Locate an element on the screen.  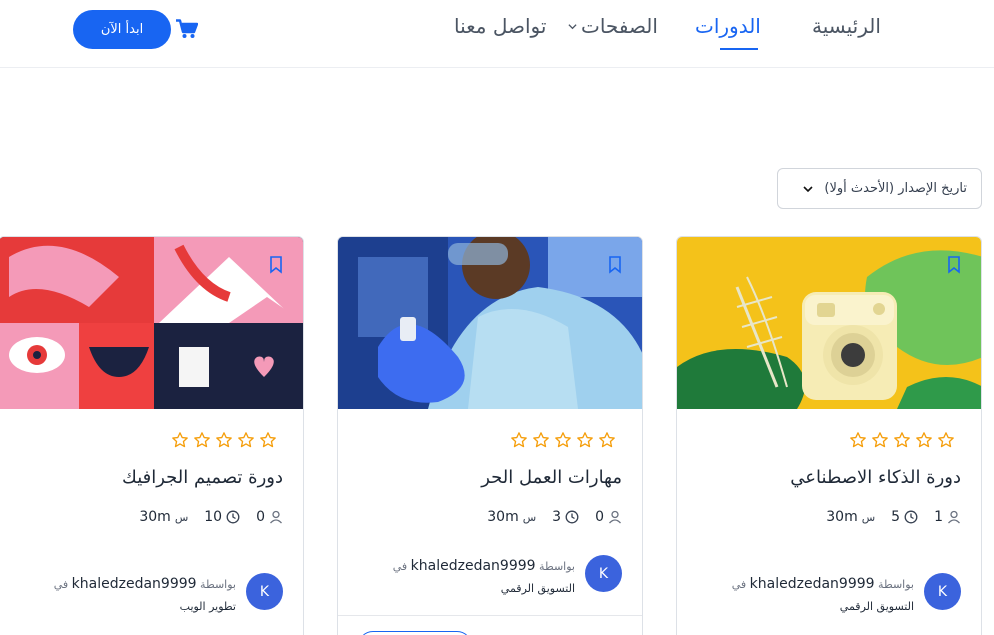
duration: 10 is located at coordinates (222, 517).